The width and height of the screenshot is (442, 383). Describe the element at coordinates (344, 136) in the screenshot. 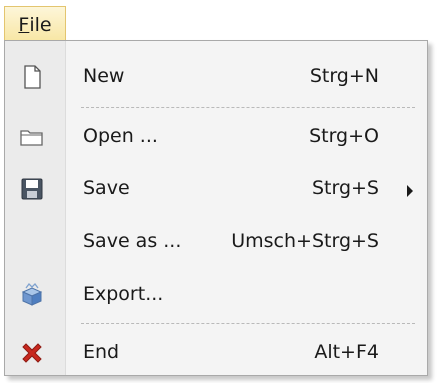

I see `menu-item-open-shortcut: Strg+O` at that location.